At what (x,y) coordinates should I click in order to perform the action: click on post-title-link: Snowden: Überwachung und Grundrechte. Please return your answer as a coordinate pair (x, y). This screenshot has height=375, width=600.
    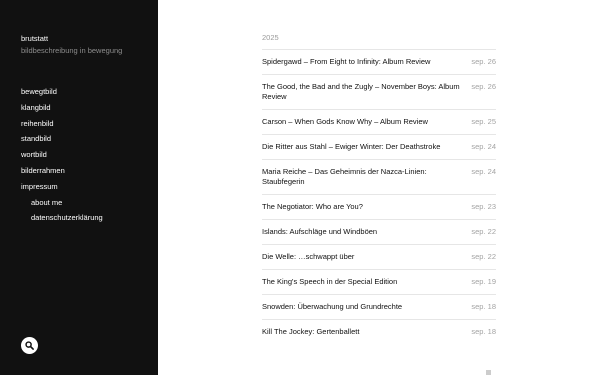
    Looking at the image, I should click on (364, 307).